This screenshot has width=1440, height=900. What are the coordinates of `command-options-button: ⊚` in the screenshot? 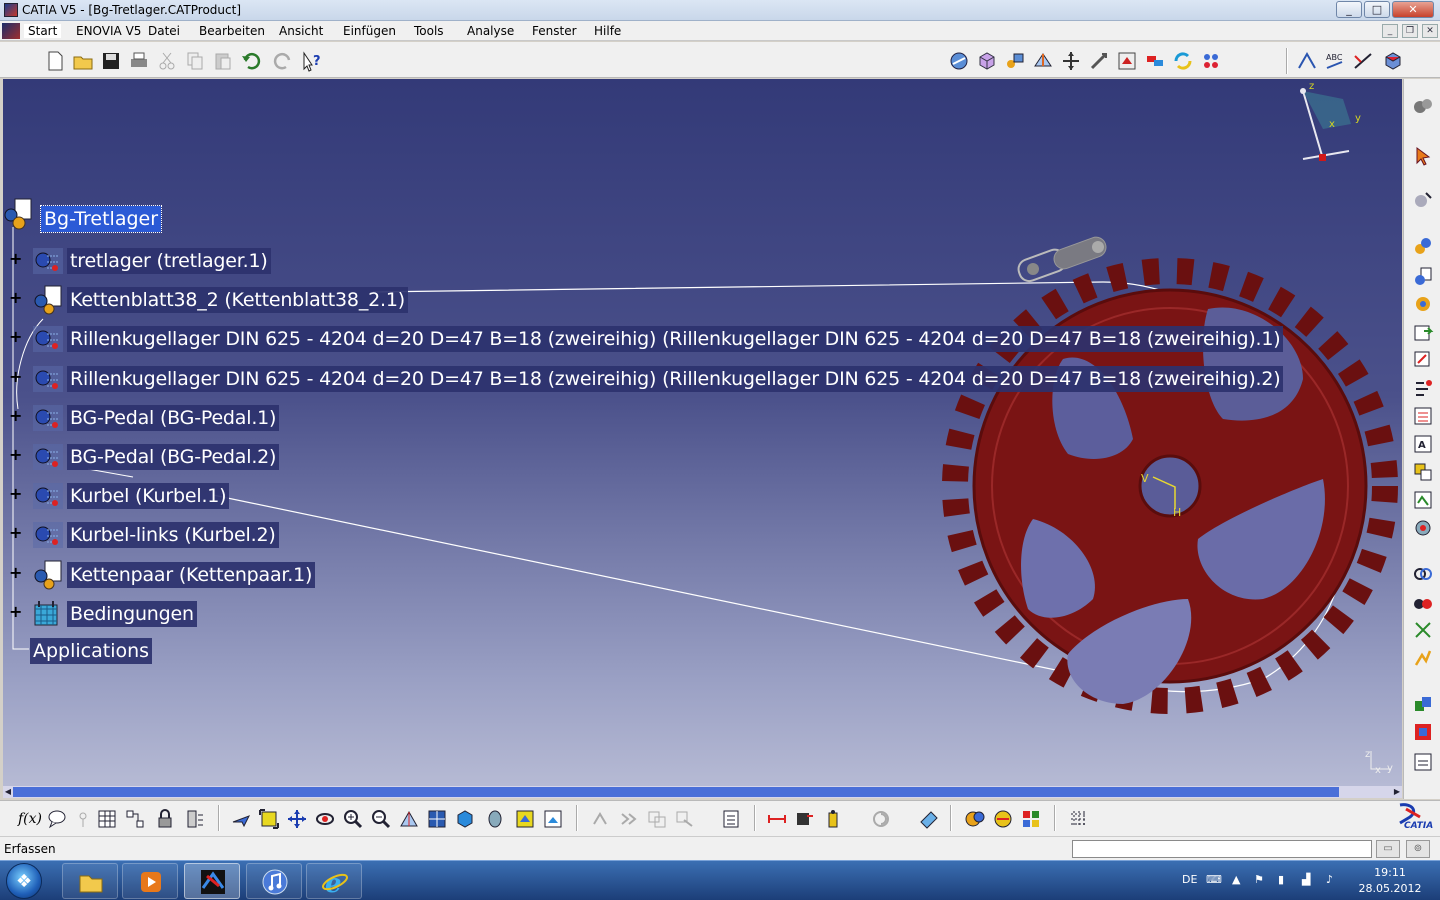 It's located at (1418, 849).